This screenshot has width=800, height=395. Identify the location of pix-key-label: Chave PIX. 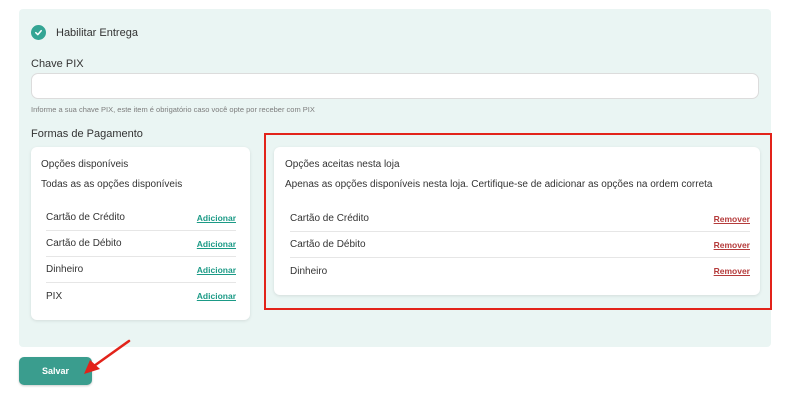
(57, 64).